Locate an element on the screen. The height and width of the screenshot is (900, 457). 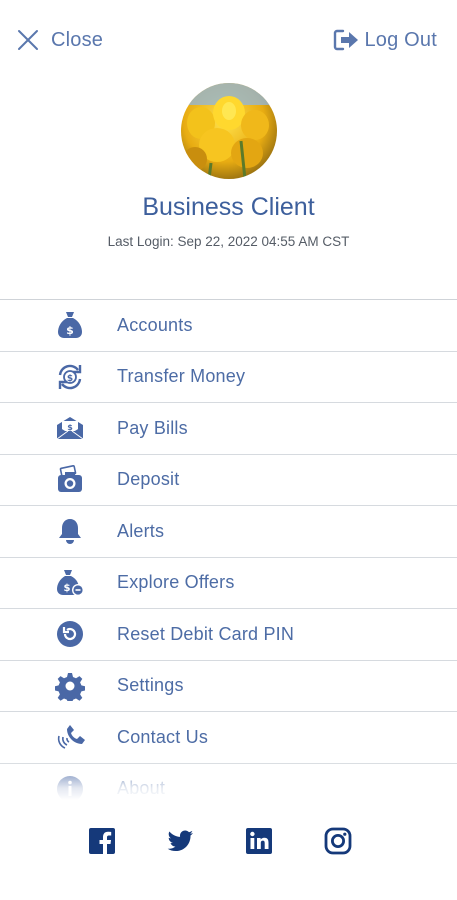
bell-icon is located at coordinates (70, 531).